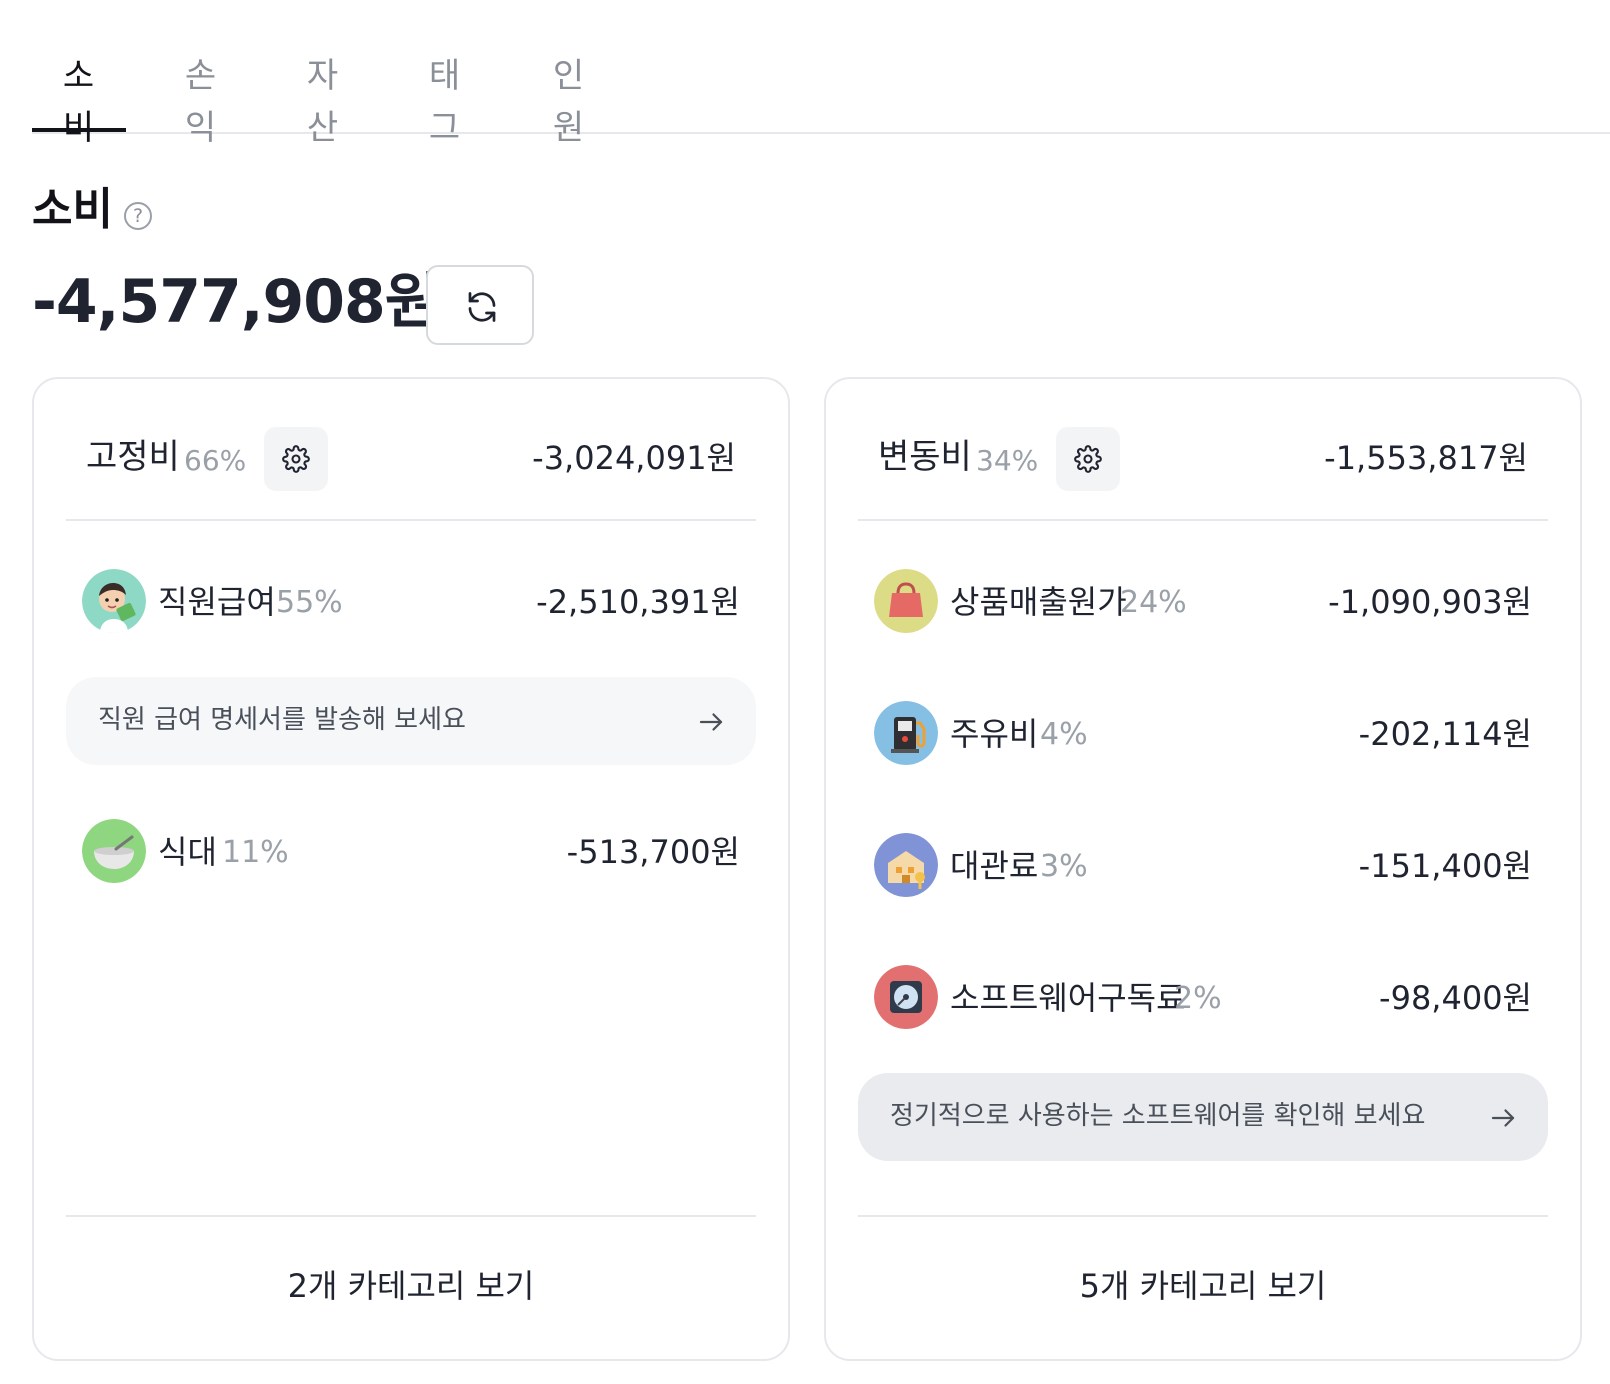 The width and height of the screenshot is (1610, 1384). I want to click on category-row-venue: 대관료 3% -151,400원, so click(1203, 867).